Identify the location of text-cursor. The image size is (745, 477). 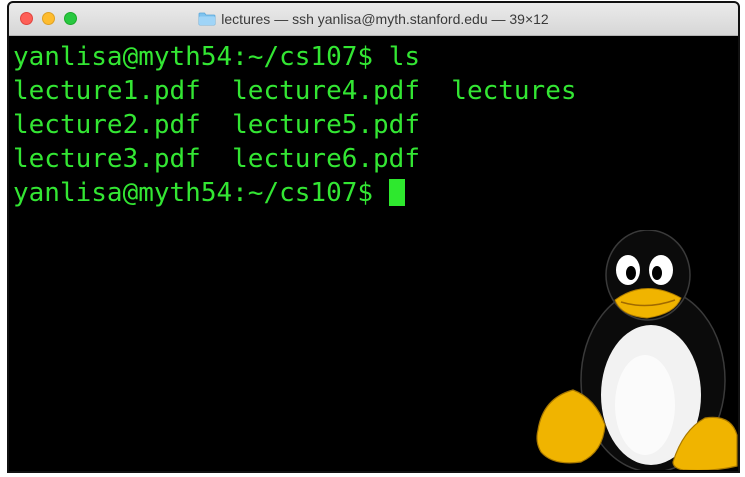
(396, 192).